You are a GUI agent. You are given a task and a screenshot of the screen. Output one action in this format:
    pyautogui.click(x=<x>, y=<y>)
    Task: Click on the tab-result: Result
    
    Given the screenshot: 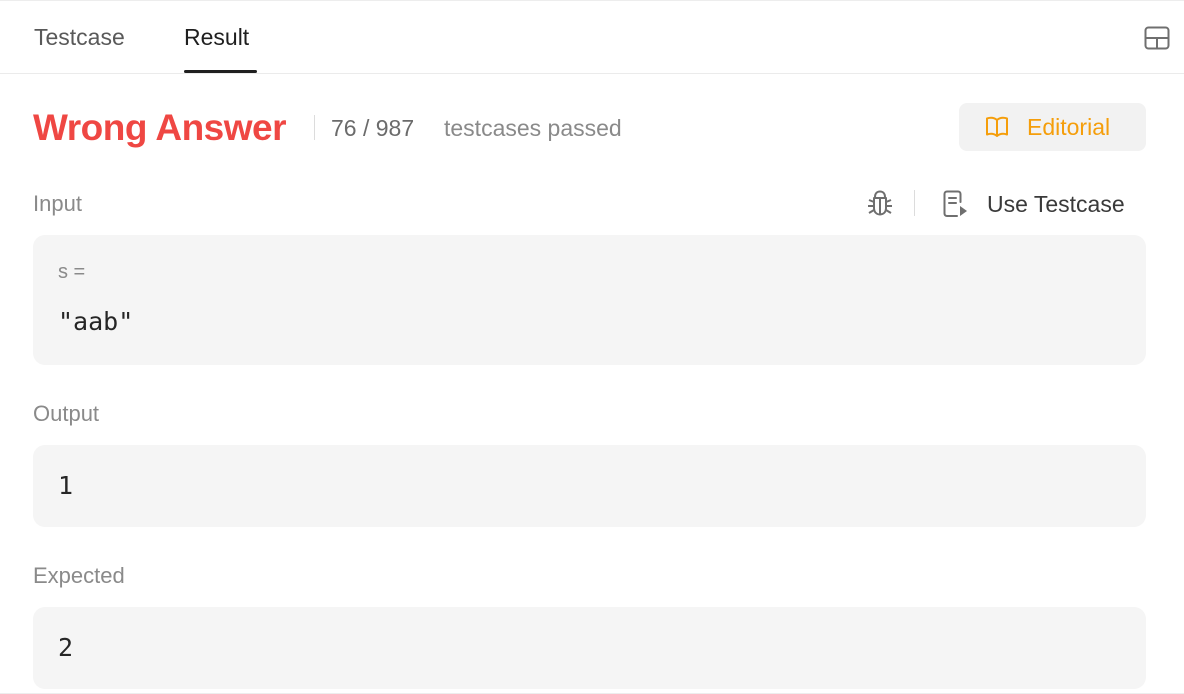 What is the action you would take?
    pyautogui.click(x=216, y=37)
    